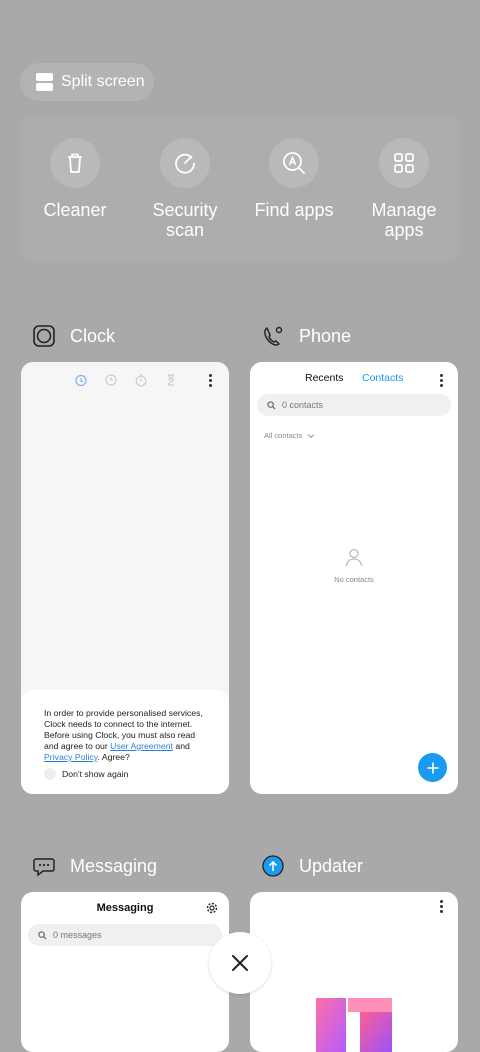  Describe the element at coordinates (125, 908) in the screenshot. I see `messaging-title: Messaging` at that location.